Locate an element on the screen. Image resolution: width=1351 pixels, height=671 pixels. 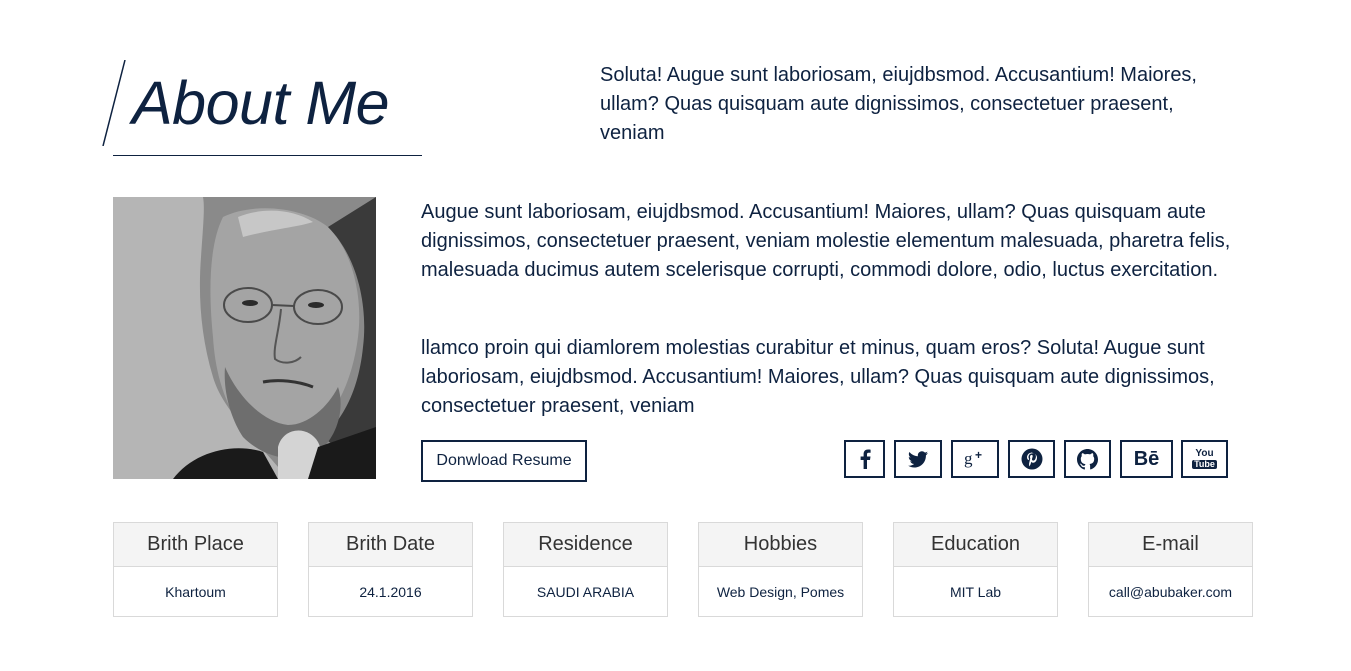
info-card-education: Education MIT Lab is located at coordinates (975, 569).